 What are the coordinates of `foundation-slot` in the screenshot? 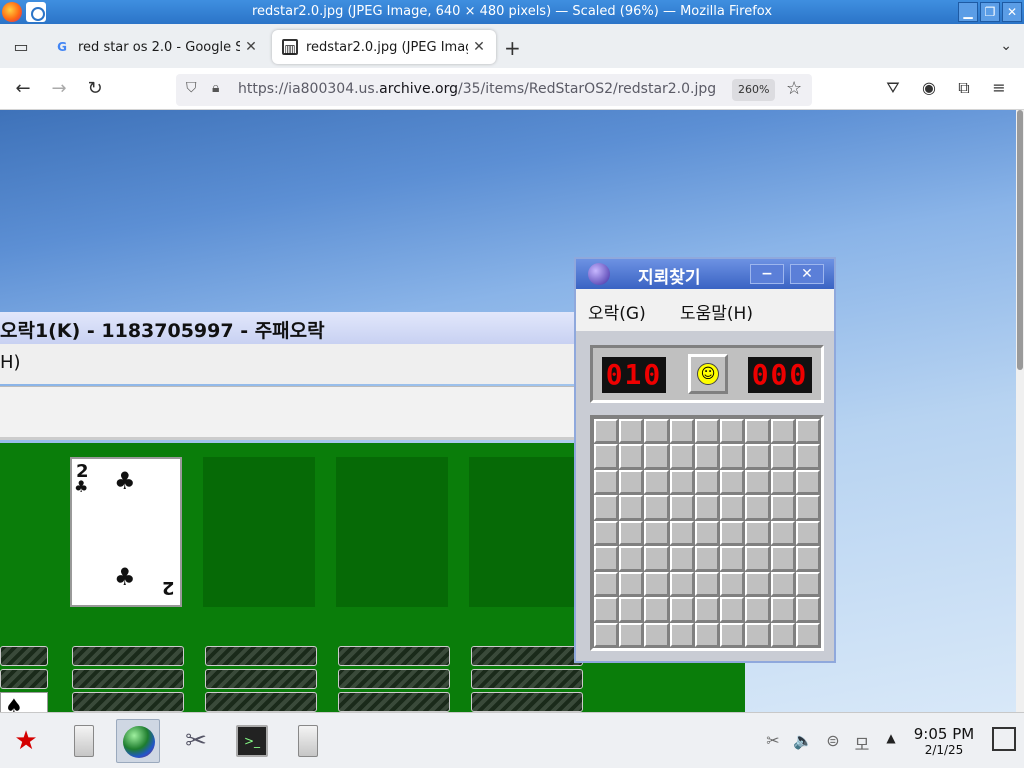 It's located at (523, 532).